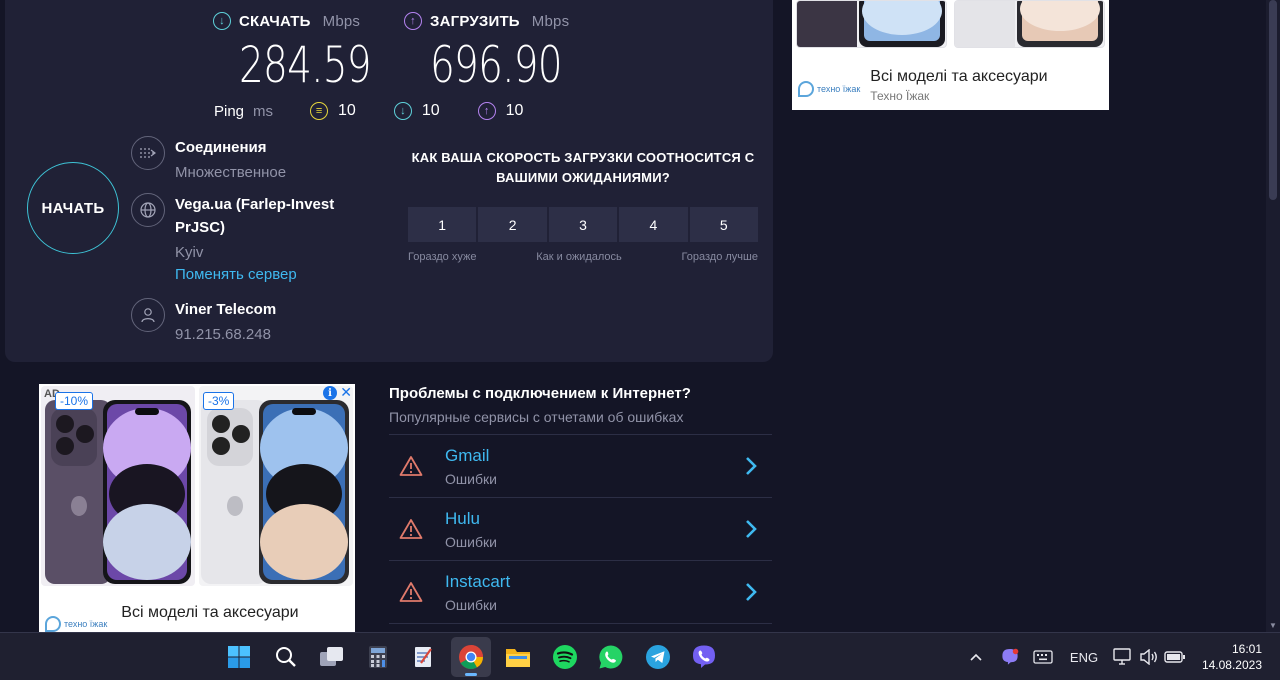 This screenshot has width=1280, height=680. Describe the element at coordinates (442, 257) in the screenshot. I see `rating-low-label: Гораздо хуже` at that location.